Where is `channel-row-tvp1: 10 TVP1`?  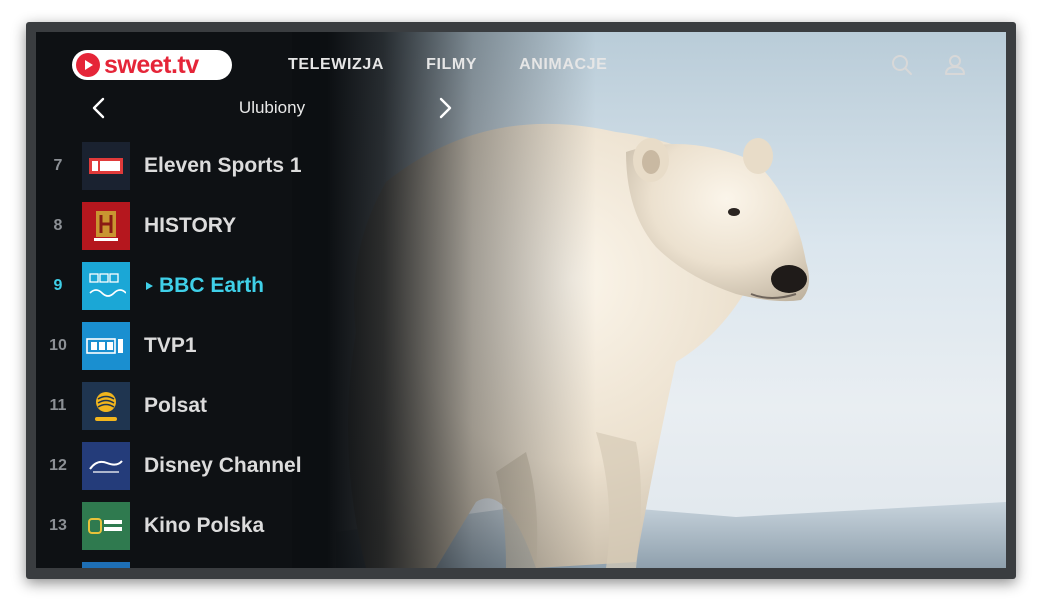
channel-row-tvp1: 10 TVP1 is located at coordinates (201, 346).